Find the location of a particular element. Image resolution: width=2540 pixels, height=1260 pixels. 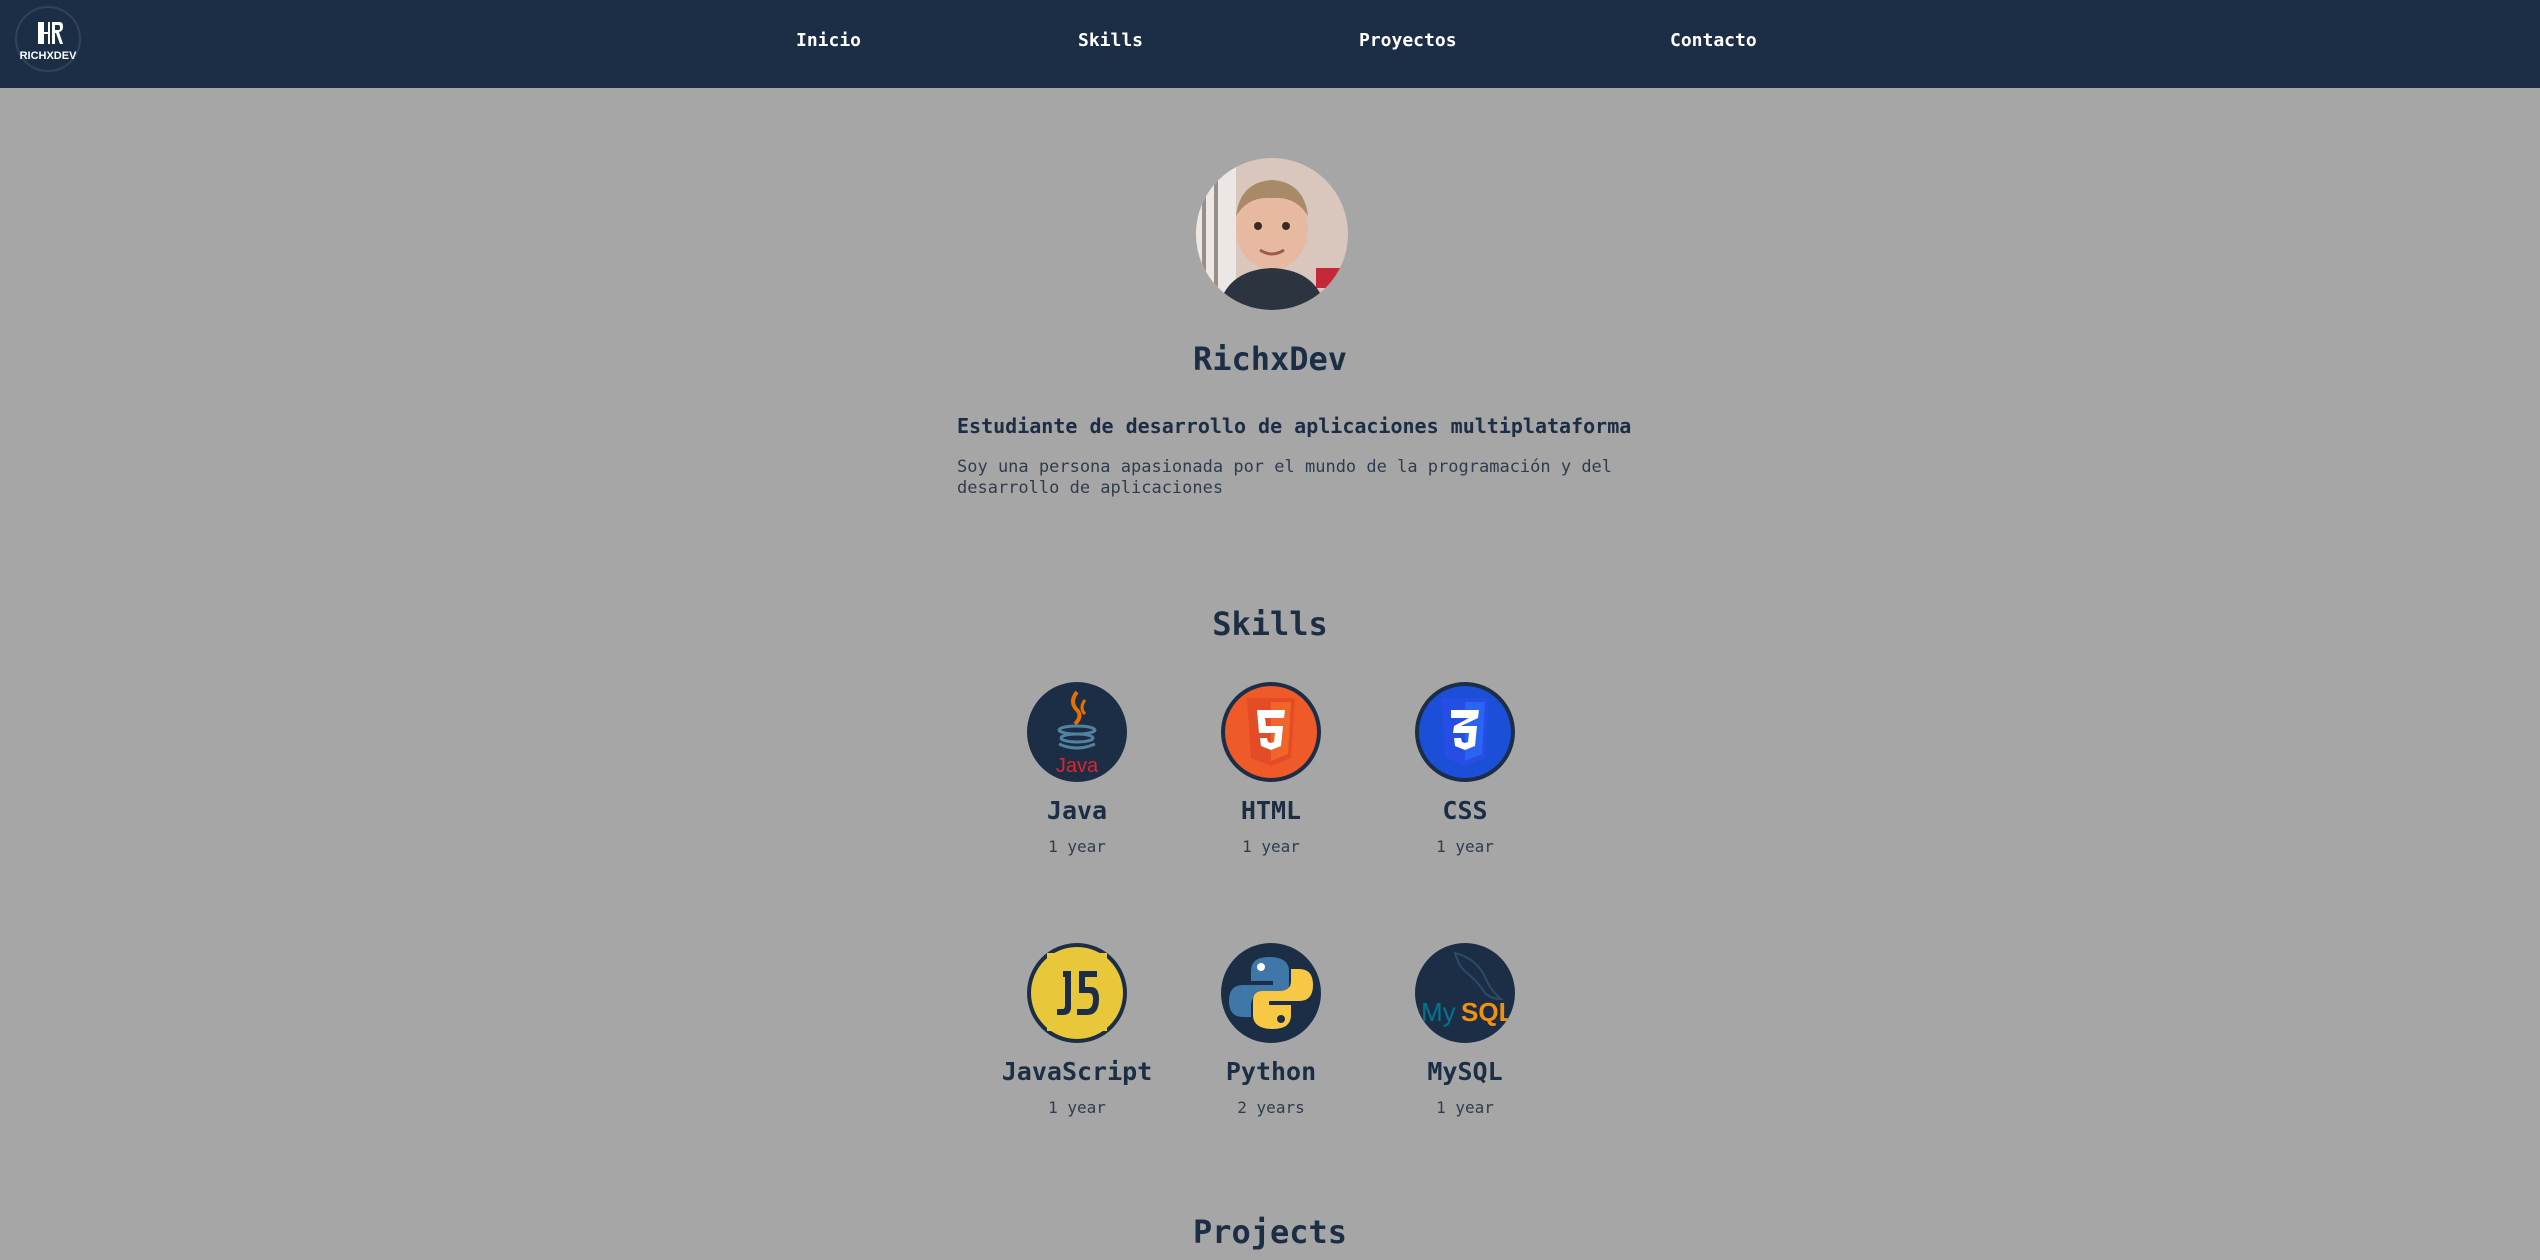

projects-section-title: Projects is located at coordinates (1270, 1232).